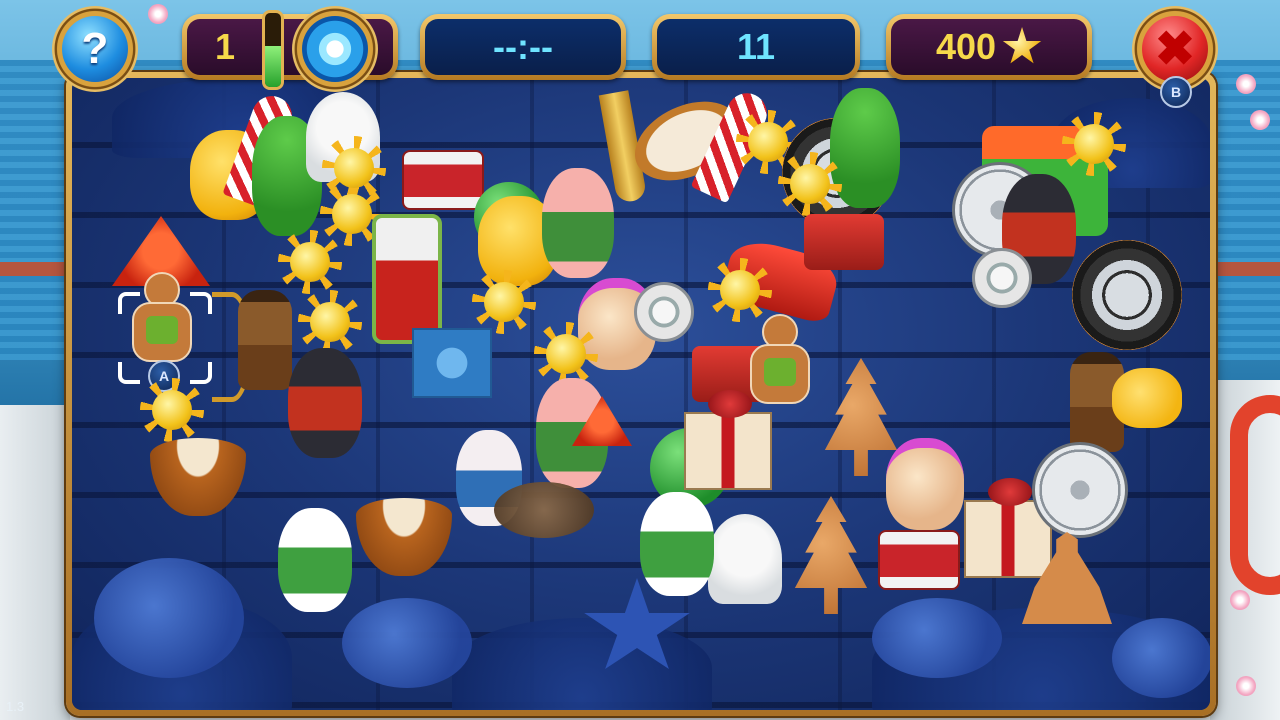 This screenshot has height=720, width=1280. Describe the element at coordinates (1175, 49) in the screenshot. I see `red-x-icon: ✖` at that location.